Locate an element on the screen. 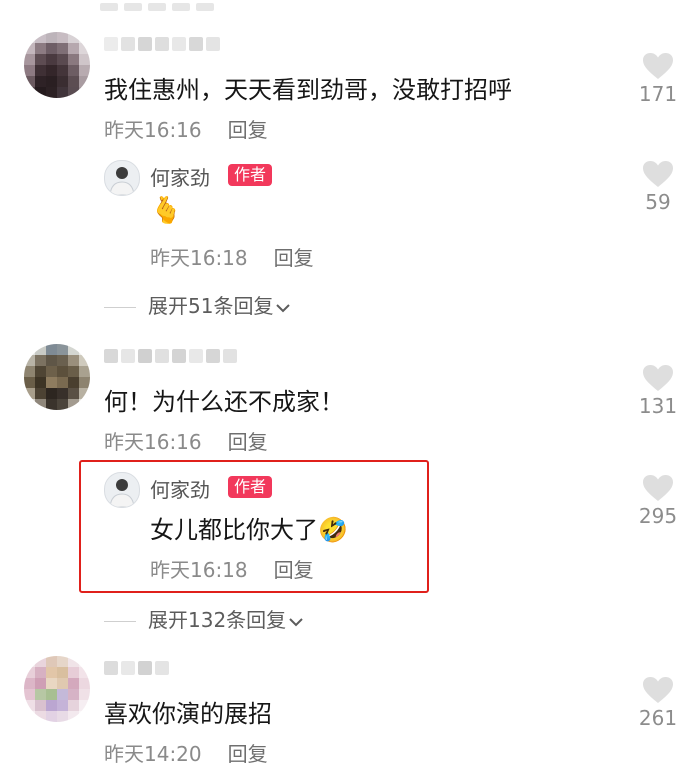 This screenshot has width=700, height=782. reply-text: 🫰 is located at coordinates (166, 211).